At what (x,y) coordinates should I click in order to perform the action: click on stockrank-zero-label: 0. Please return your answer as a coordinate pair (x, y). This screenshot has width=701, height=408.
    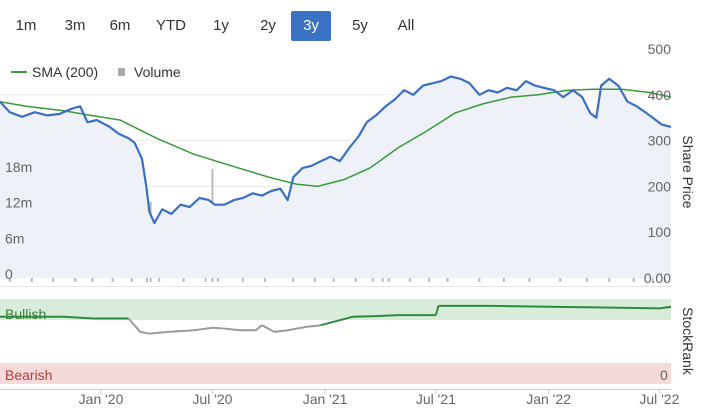
    Looking at the image, I should click on (664, 375).